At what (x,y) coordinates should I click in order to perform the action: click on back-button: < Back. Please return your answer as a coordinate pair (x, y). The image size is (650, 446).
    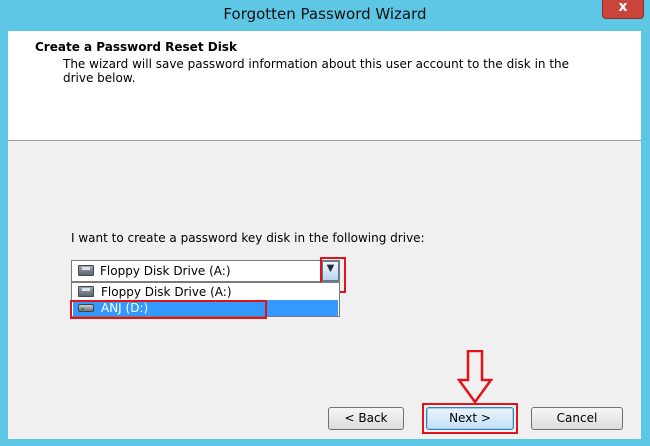
    Looking at the image, I should click on (366, 418).